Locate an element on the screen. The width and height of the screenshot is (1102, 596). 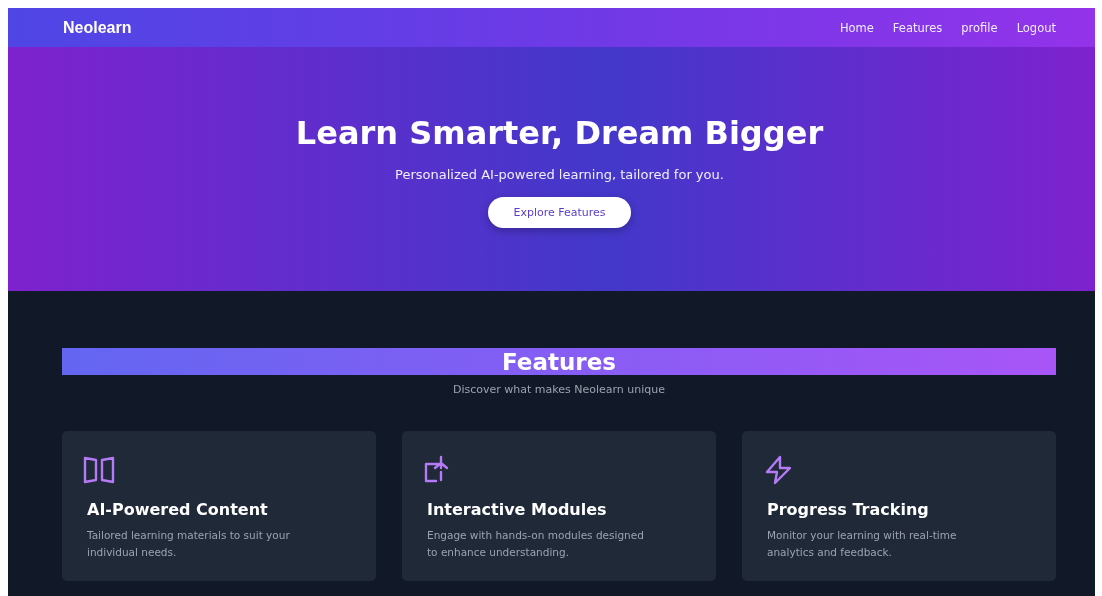
nav-link: Features is located at coordinates (917, 27).